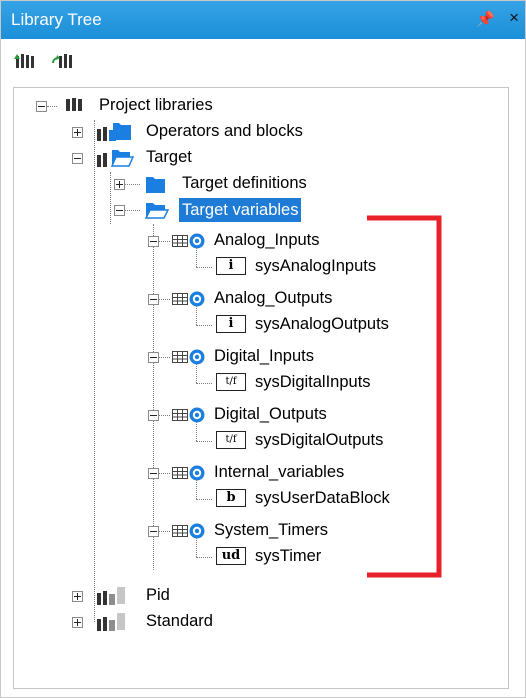  I want to click on tree-item-label: Operators and blocks, so click(224, 131).